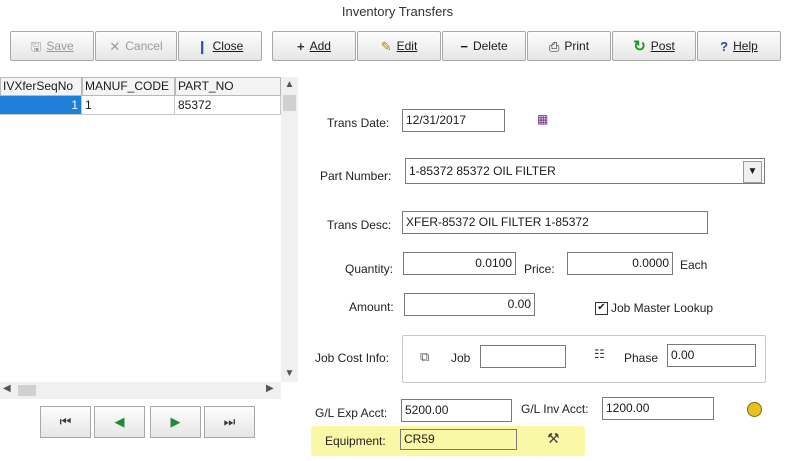 Image resolution: width=795 pixels, height=461 pixels. I want to click on gl-exp-acct-field: 5200.00, so click(456, 410).